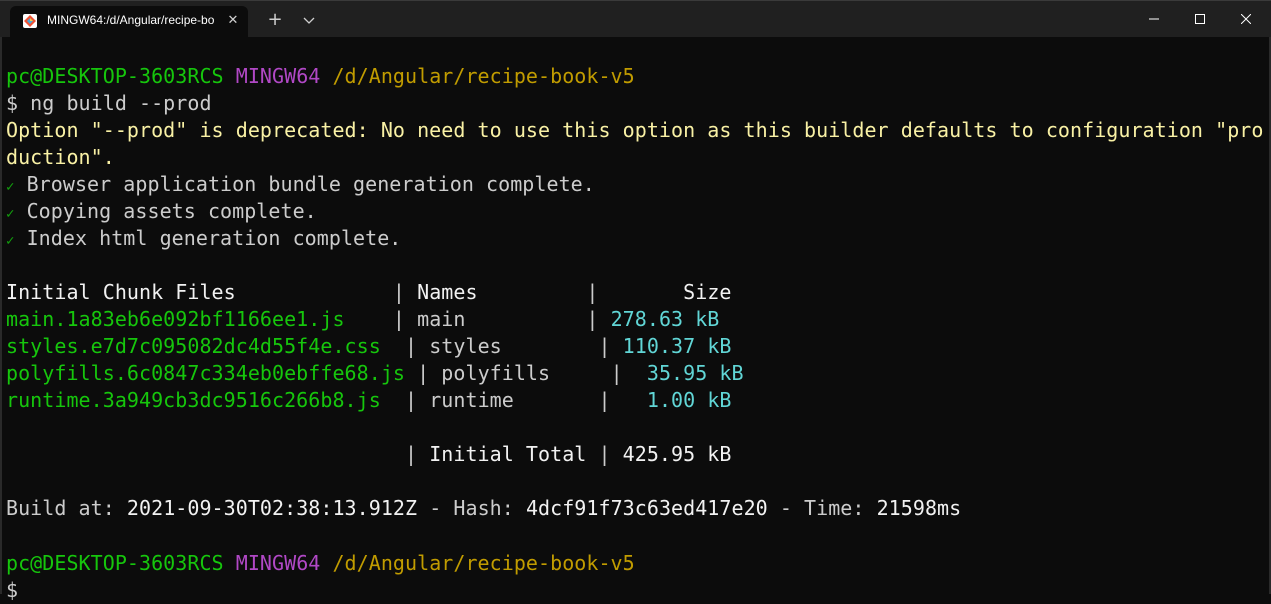 The height and width of the screenshot is (604, 1271). Describe the element at coordinates (919, 508) in the screenshot. I see `build-duration: 21598ms` at that location.